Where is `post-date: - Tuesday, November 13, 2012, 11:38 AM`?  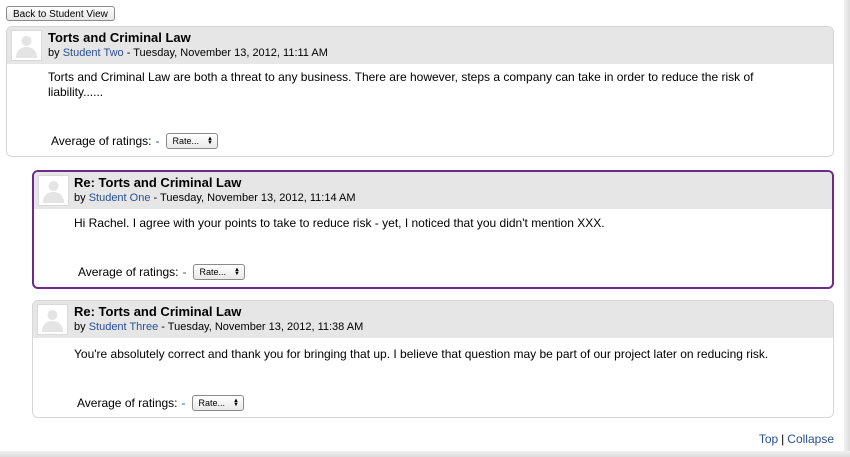 post-date: - Tuesday, November 13, 2012, 11:38 AM is located at coordinates (261, 327).